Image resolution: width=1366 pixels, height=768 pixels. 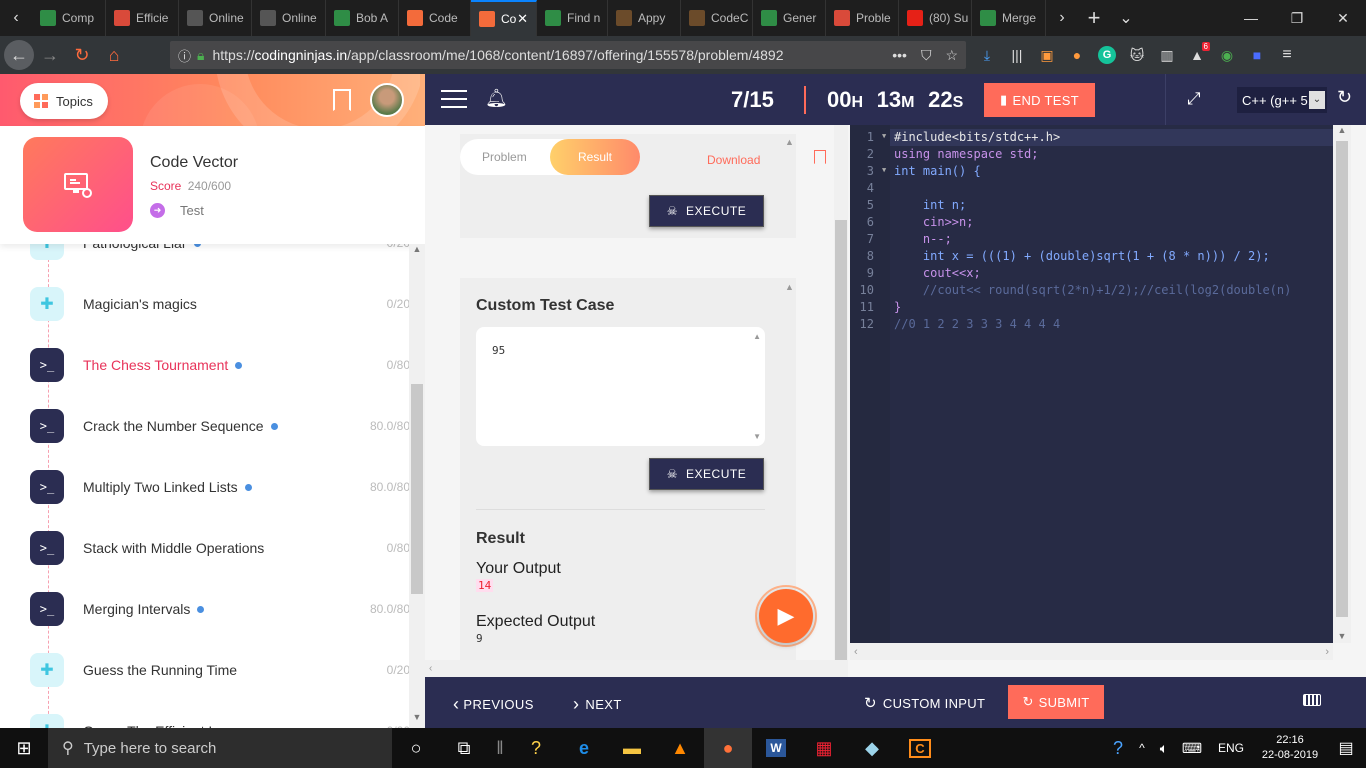 I want to click on tab-result: Result, so click(x=595, y=157).